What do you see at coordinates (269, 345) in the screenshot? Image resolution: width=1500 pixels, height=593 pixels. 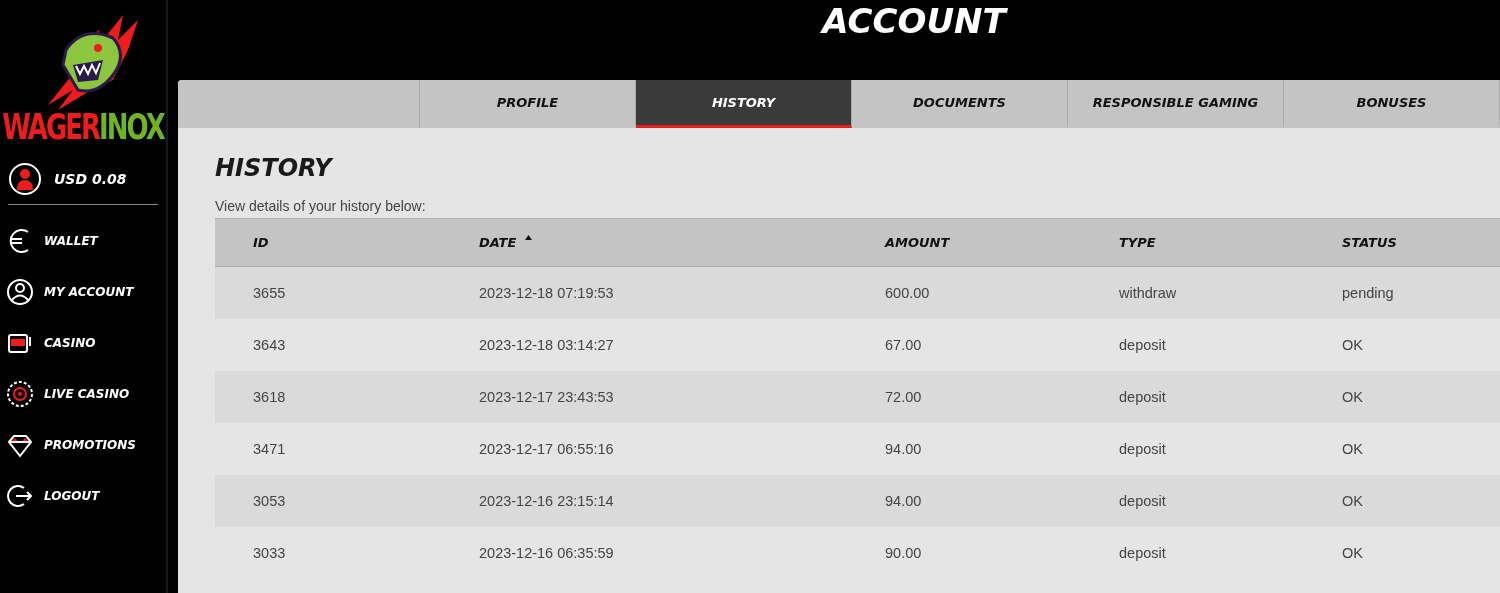 I see `table-cell: 3643` at bounding box center [269, 345].